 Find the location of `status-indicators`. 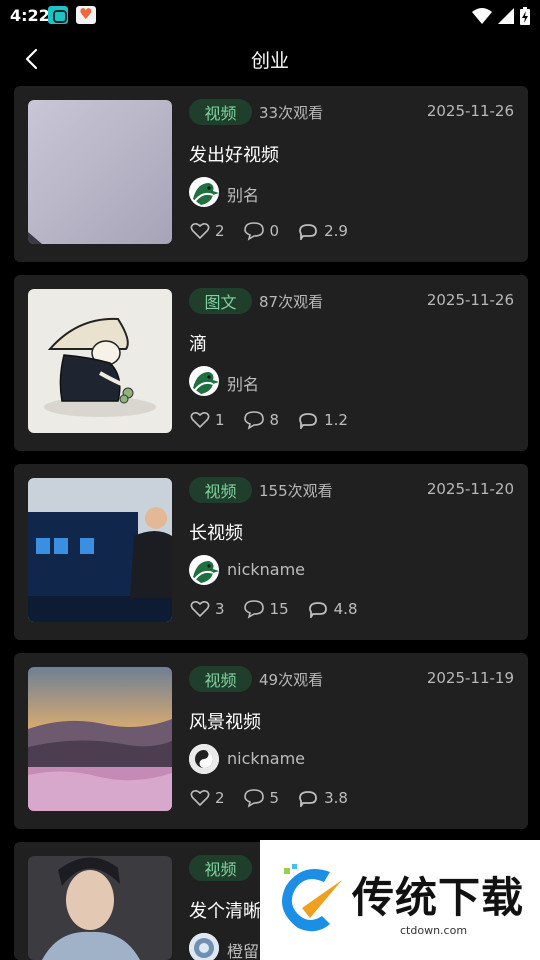

status-indicators is located at coordinates (501, 16).